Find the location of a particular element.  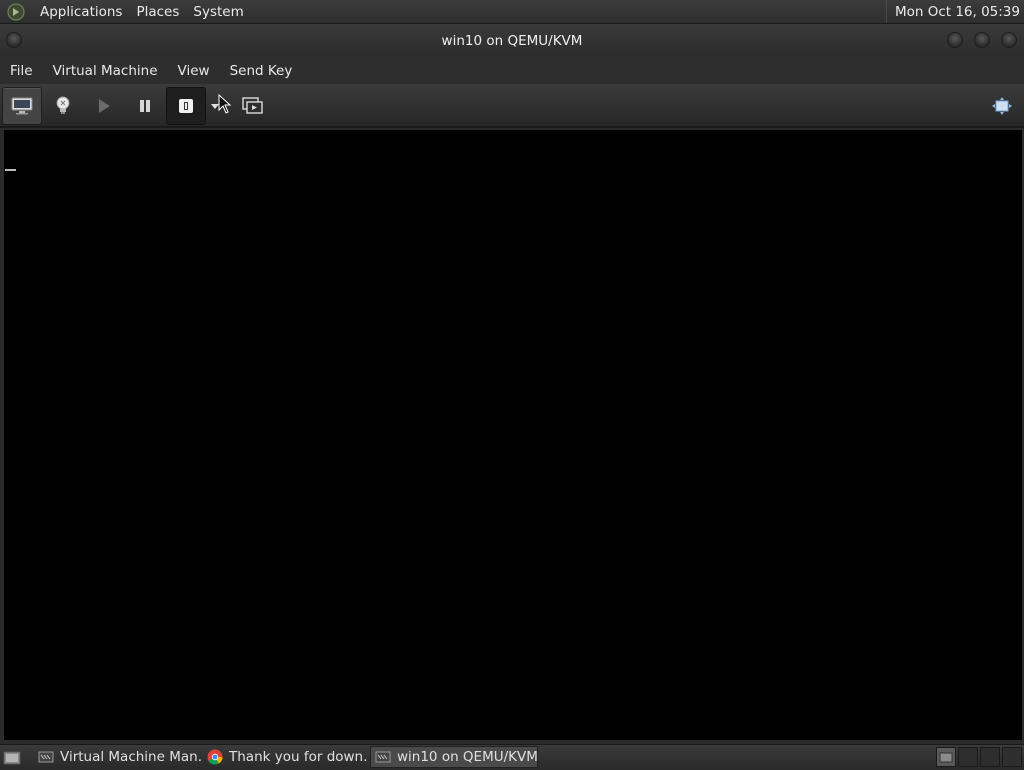

snapshots-button is located at coordinates (253, 106).